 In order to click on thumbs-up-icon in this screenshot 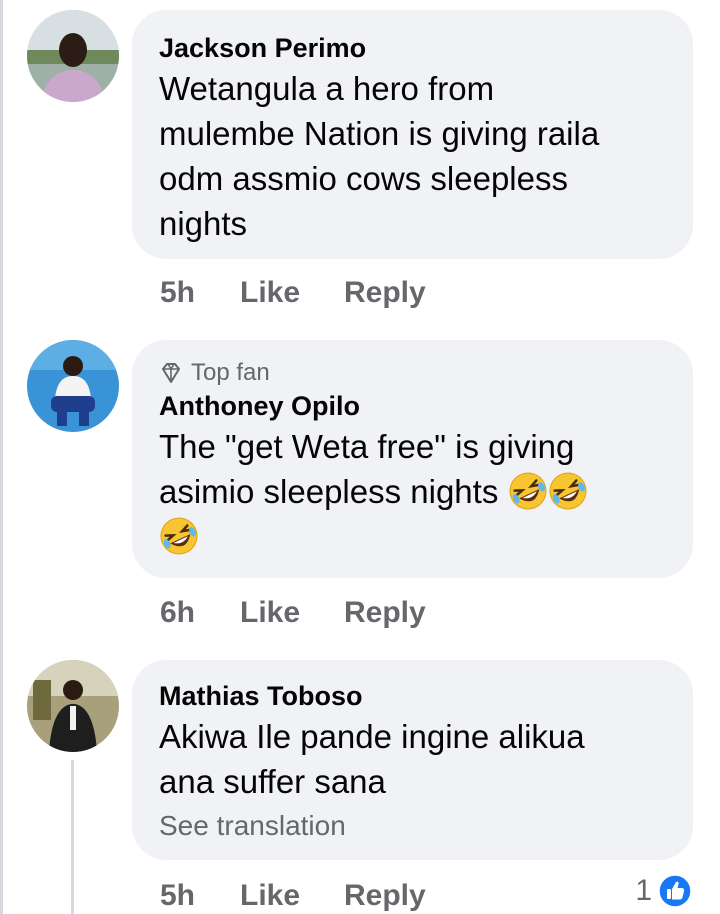, I will do `click(675, 891)`.